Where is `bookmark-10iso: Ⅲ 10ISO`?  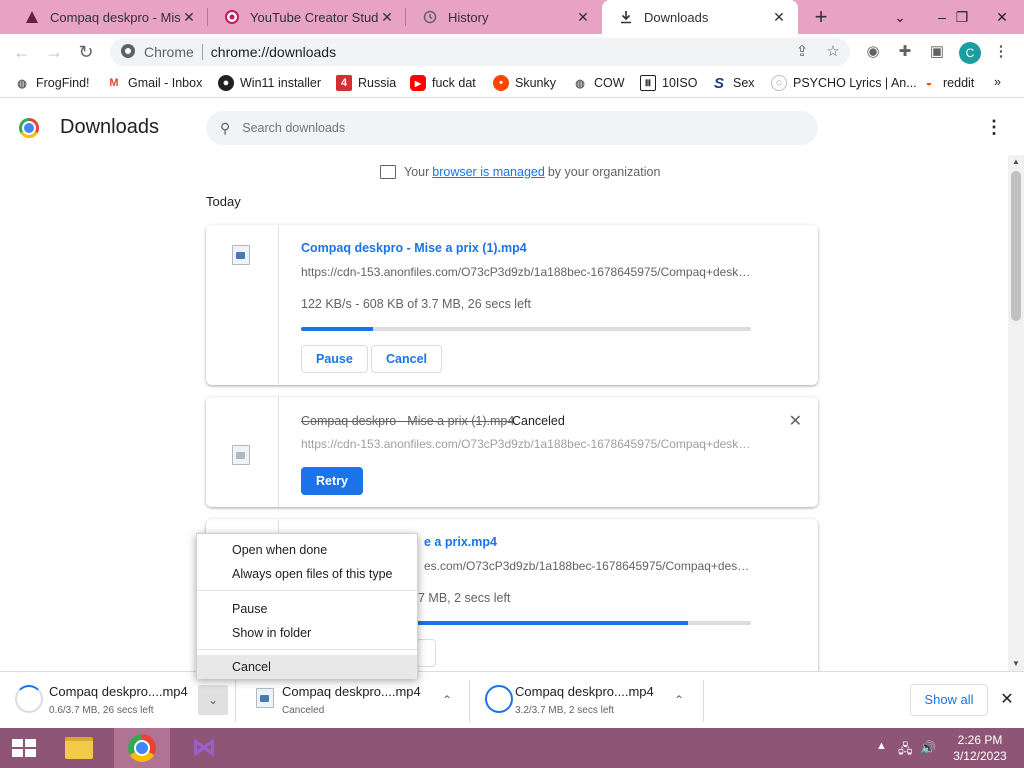
bookmark-10iso: Ⅲ 10ISO is located at coordinates (668, 83).